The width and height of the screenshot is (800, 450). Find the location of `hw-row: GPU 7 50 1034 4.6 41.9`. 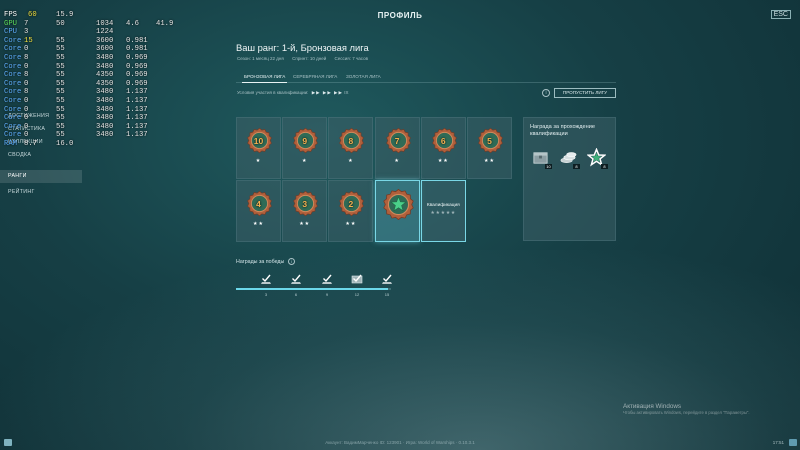

hw-row: GPU 7 50 1034 4.6 41.9 is located at coordinates (100, 24).